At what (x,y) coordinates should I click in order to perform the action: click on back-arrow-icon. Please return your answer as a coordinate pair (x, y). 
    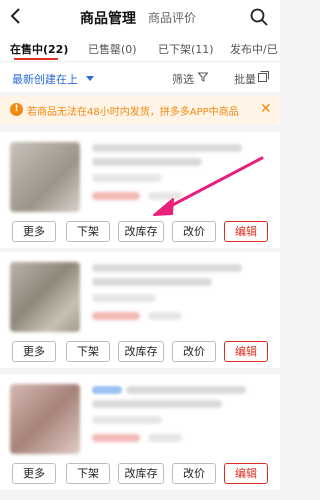
    Looking at the image, I should click on (17, 16).